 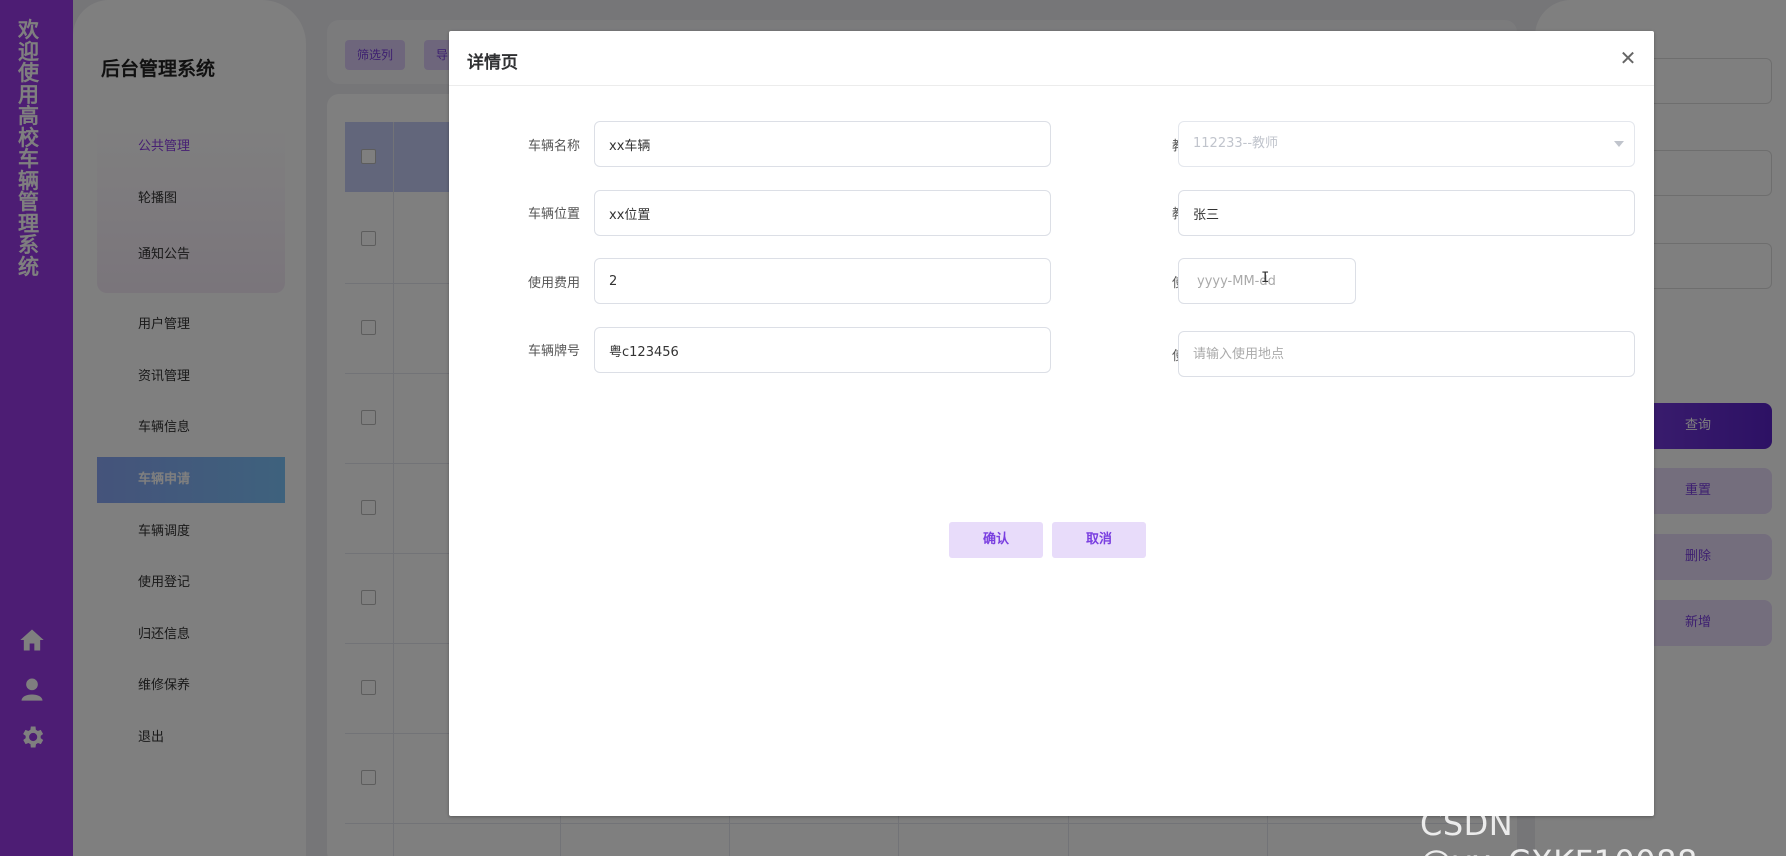 I want to click on usage-fee-field, so click(x=822, y=281).